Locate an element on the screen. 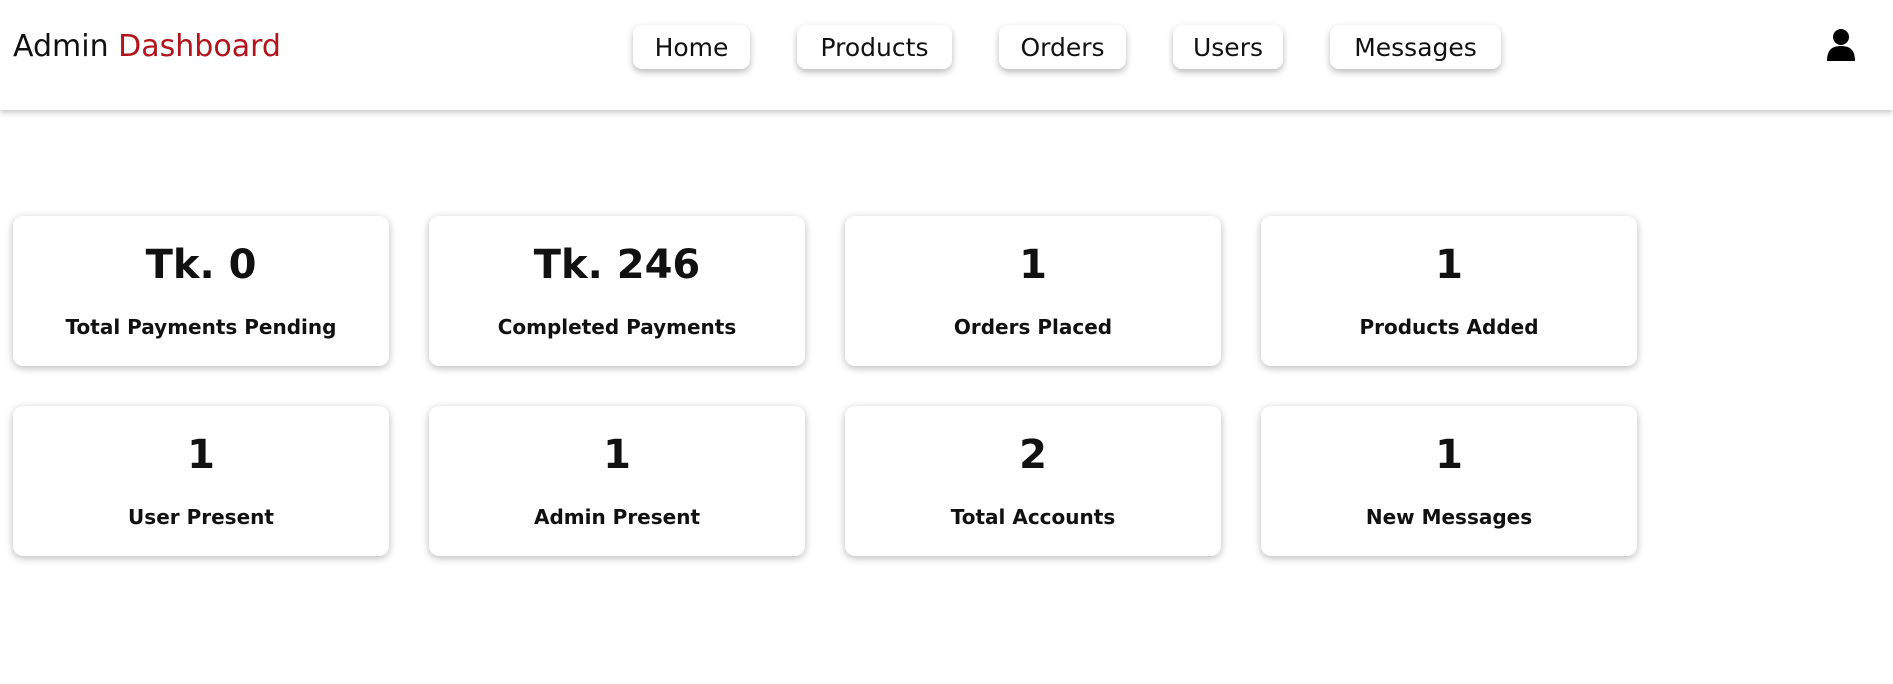  logo-primary-text: Admin is located at coordinates (61, 46).